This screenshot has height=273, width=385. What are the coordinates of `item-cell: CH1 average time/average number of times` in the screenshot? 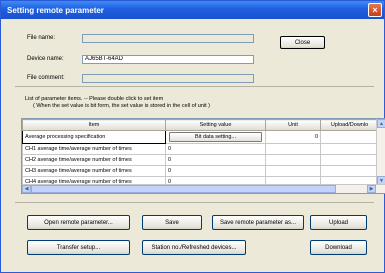 It's located at (94, 149).